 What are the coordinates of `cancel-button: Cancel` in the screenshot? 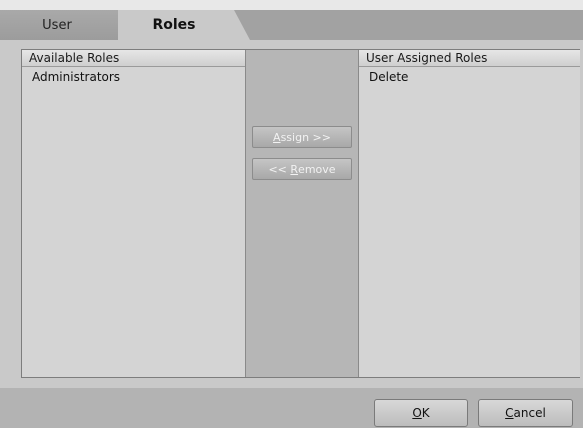 It's located at (525, 413).